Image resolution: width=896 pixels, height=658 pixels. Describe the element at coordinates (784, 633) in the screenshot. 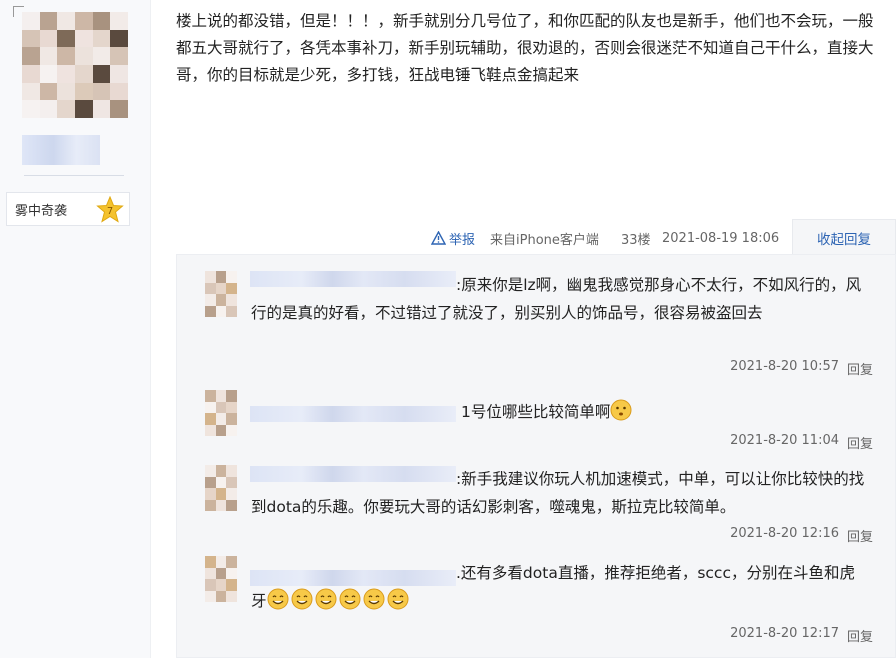

I see `reply-time: 2021-8-20 12:17` at that location.